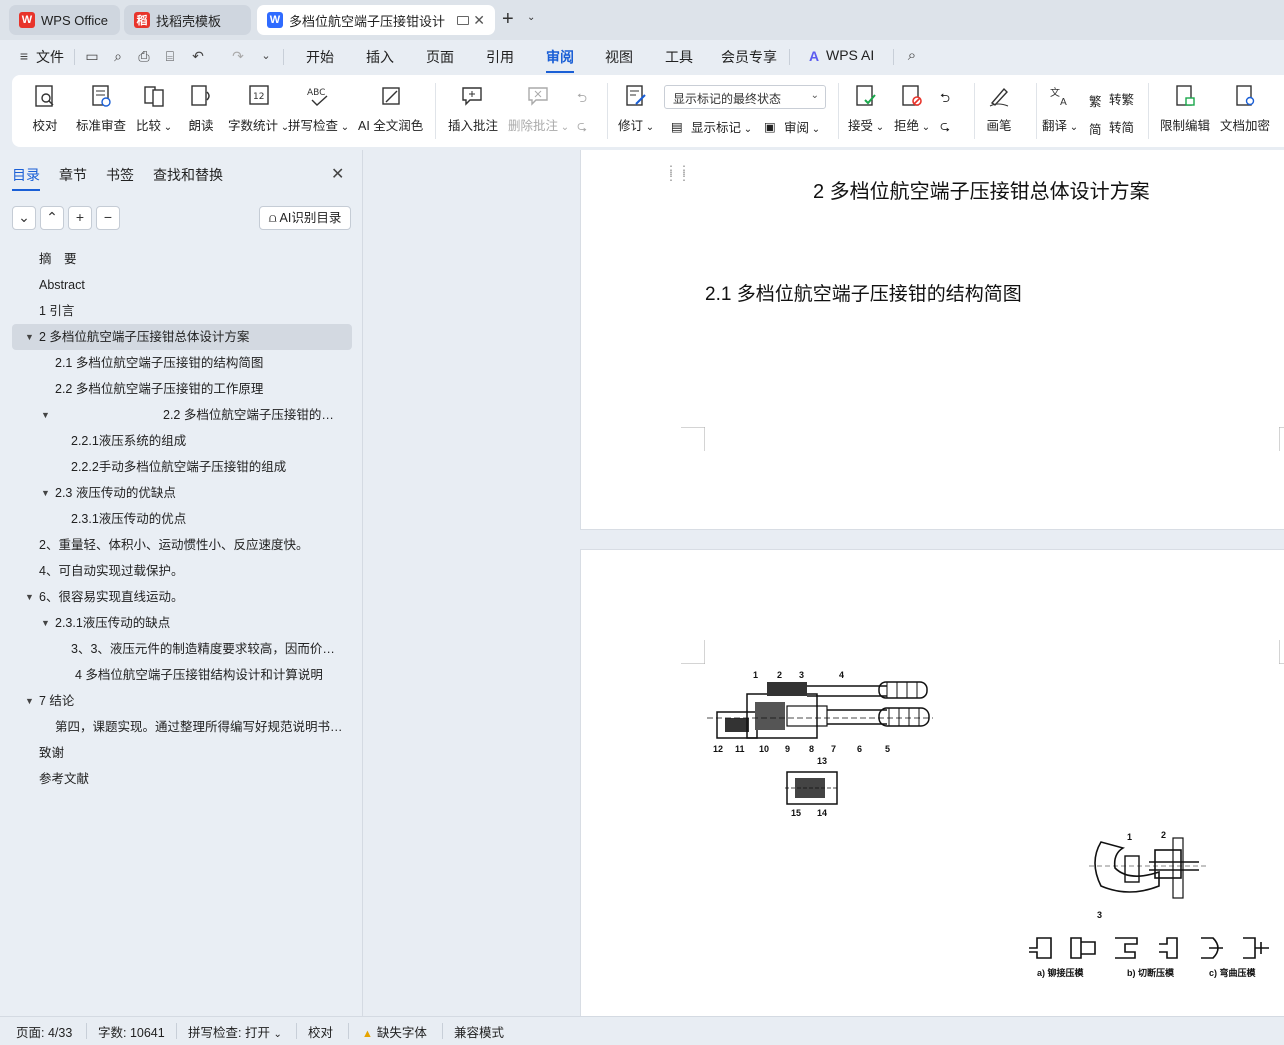  What do you see at coordinates (235, 1031) in the screenshot?
I see `spell-check-status: 拼写检查: 打开 ⌄` at bounding box center [235, 1031].